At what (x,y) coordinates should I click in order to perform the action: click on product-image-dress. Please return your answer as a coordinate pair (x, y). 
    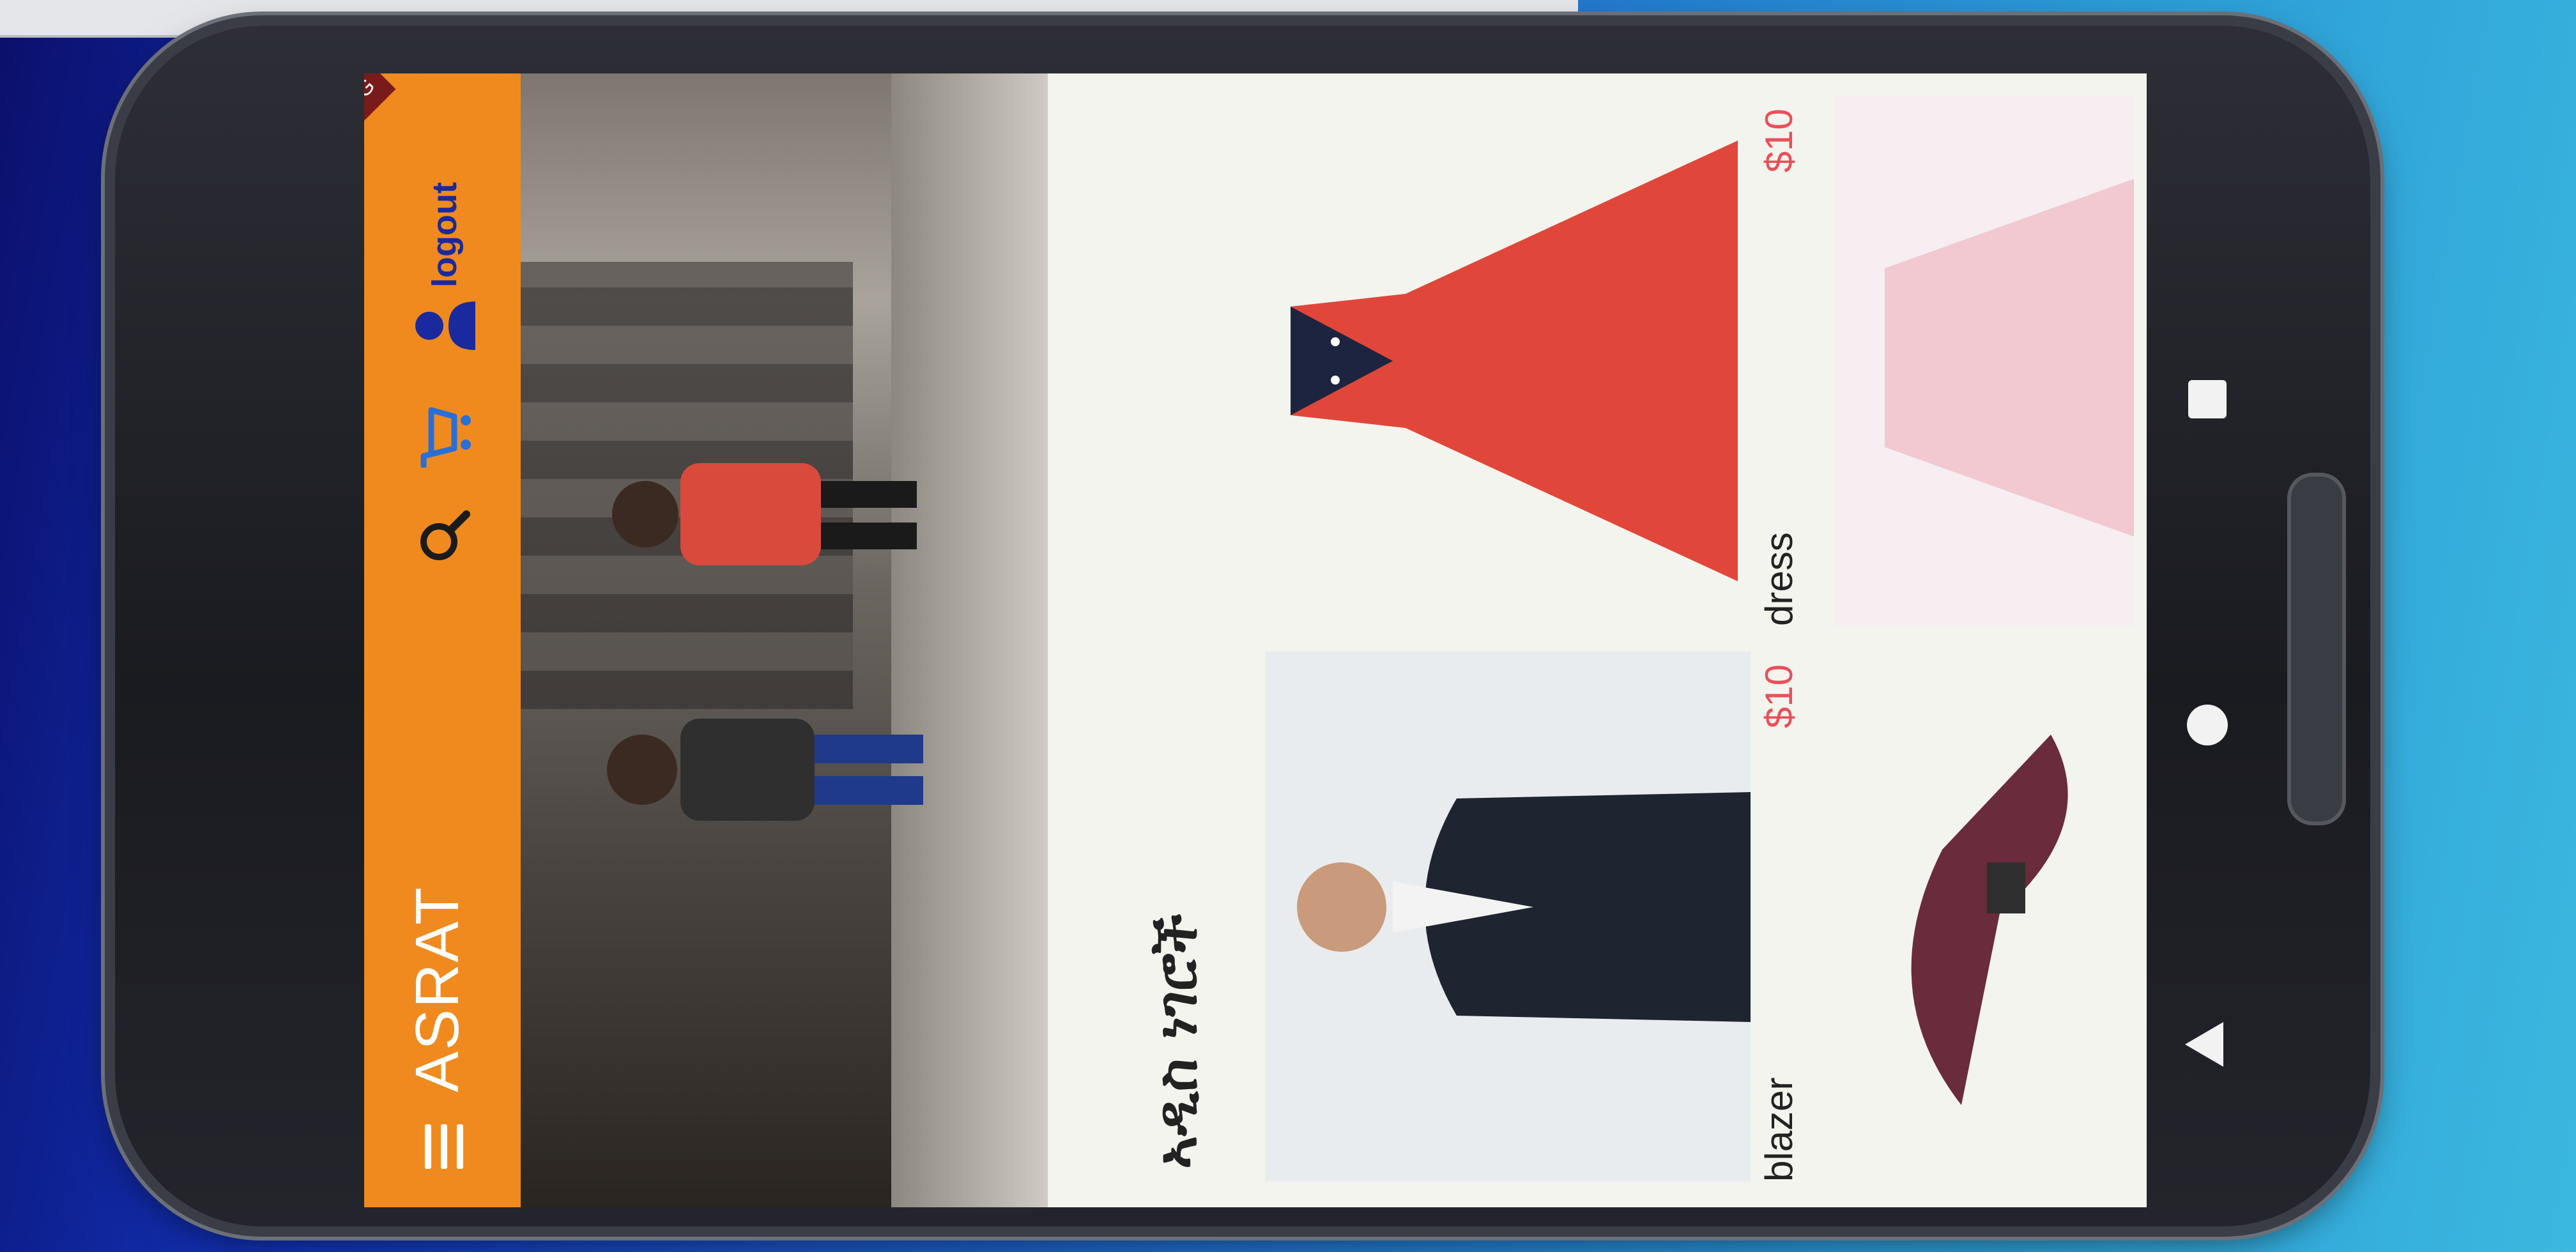
    Looking at the image, I should click on (1508, 361).